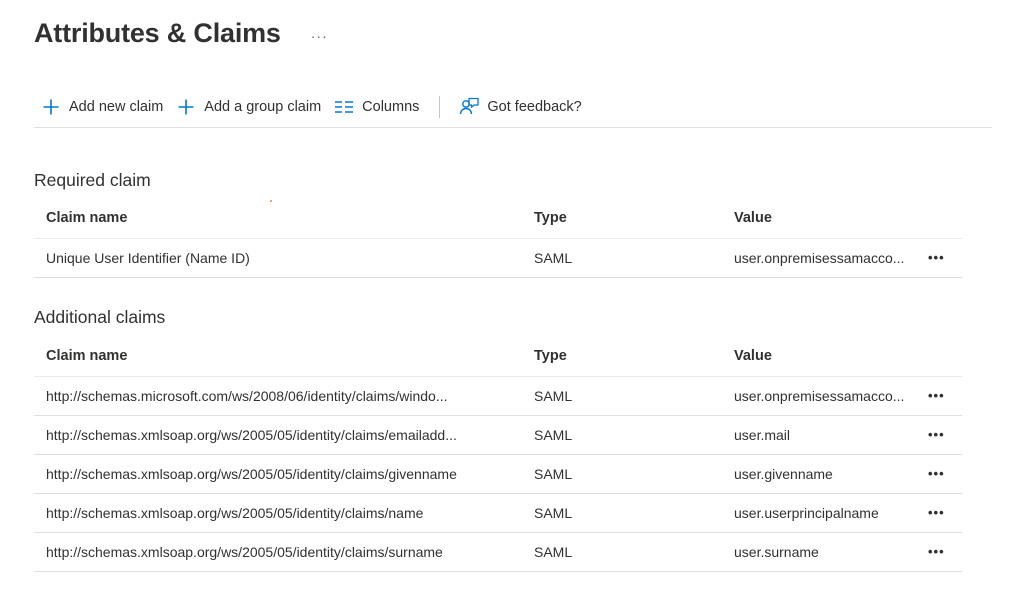 Image resolution: width=1024 pixels, height=589 pixels. What do you see at coordinates (440, 106) in the screenshot?
I see `toolbar-divider` at bounding box center [440, 106].